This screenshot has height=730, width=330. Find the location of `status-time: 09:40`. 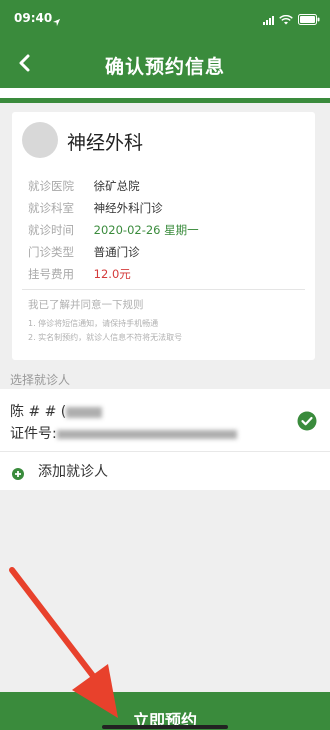

status-time: 09:40 is located at coordinates (33, 18).